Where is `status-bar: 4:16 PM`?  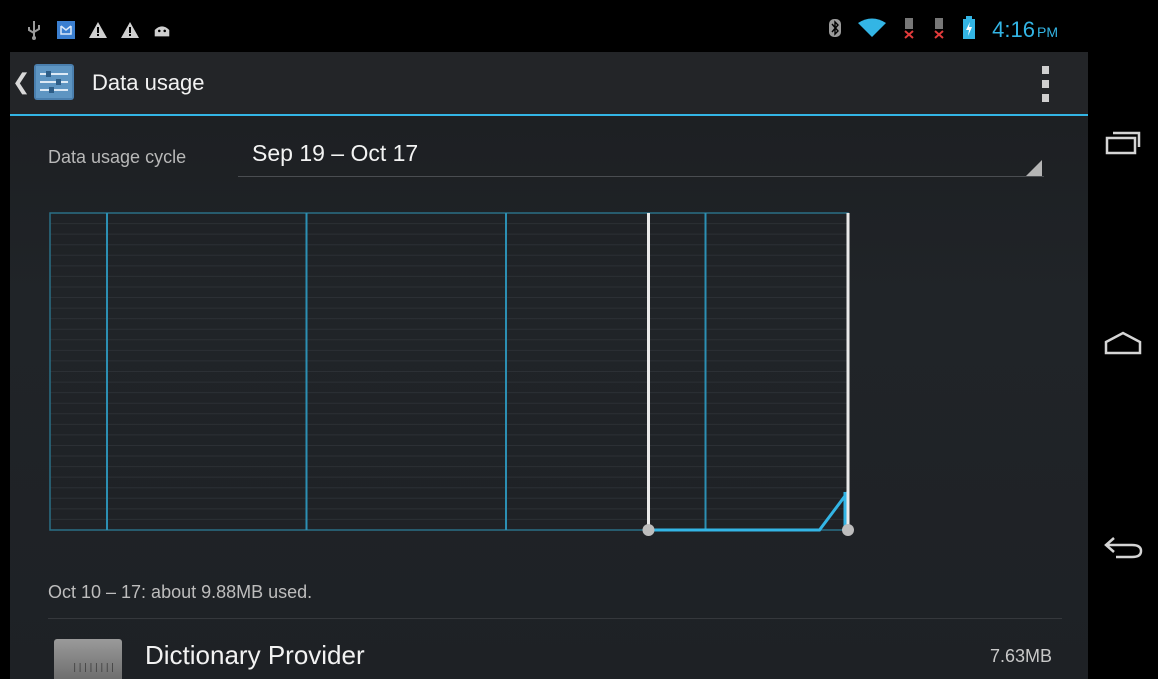
status-bar: 4:16 PM is located at coordinates (549, 32).